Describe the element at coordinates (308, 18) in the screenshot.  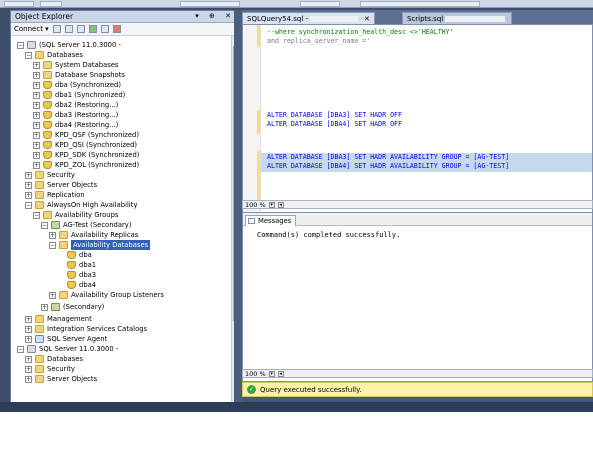
I see `tab-sqlquery54: SQLQuery54.sql - ✕` at that location.